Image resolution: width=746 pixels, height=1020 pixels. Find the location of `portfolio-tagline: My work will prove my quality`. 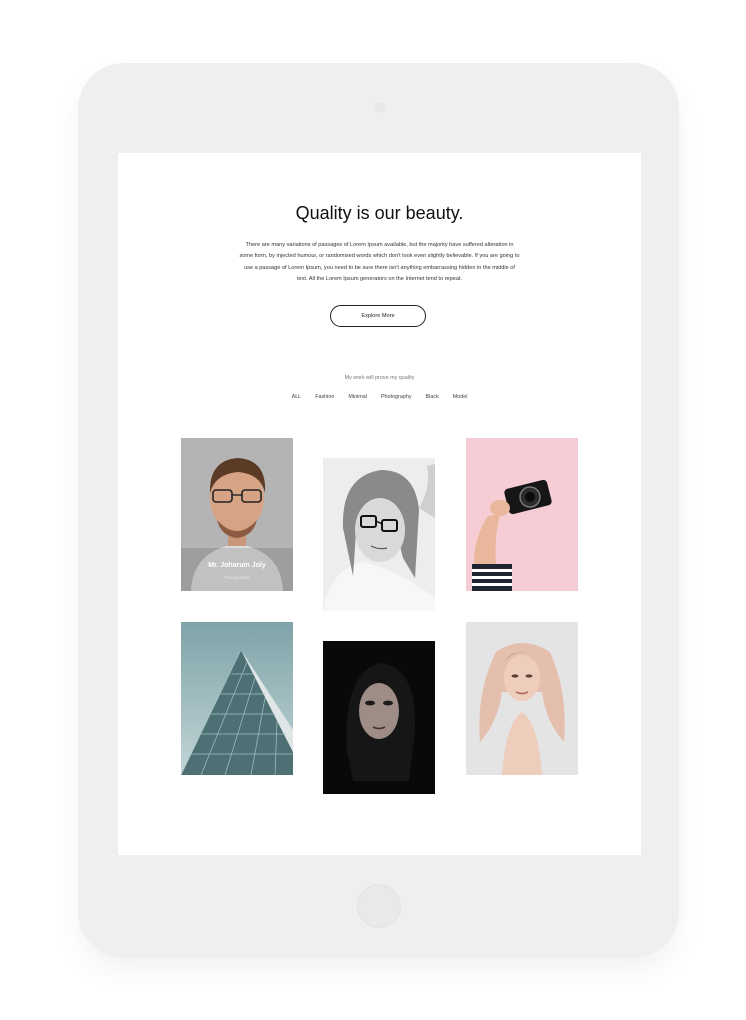

portfolio-tagline: My work will prove my quality is located at coordinates (379, 378).